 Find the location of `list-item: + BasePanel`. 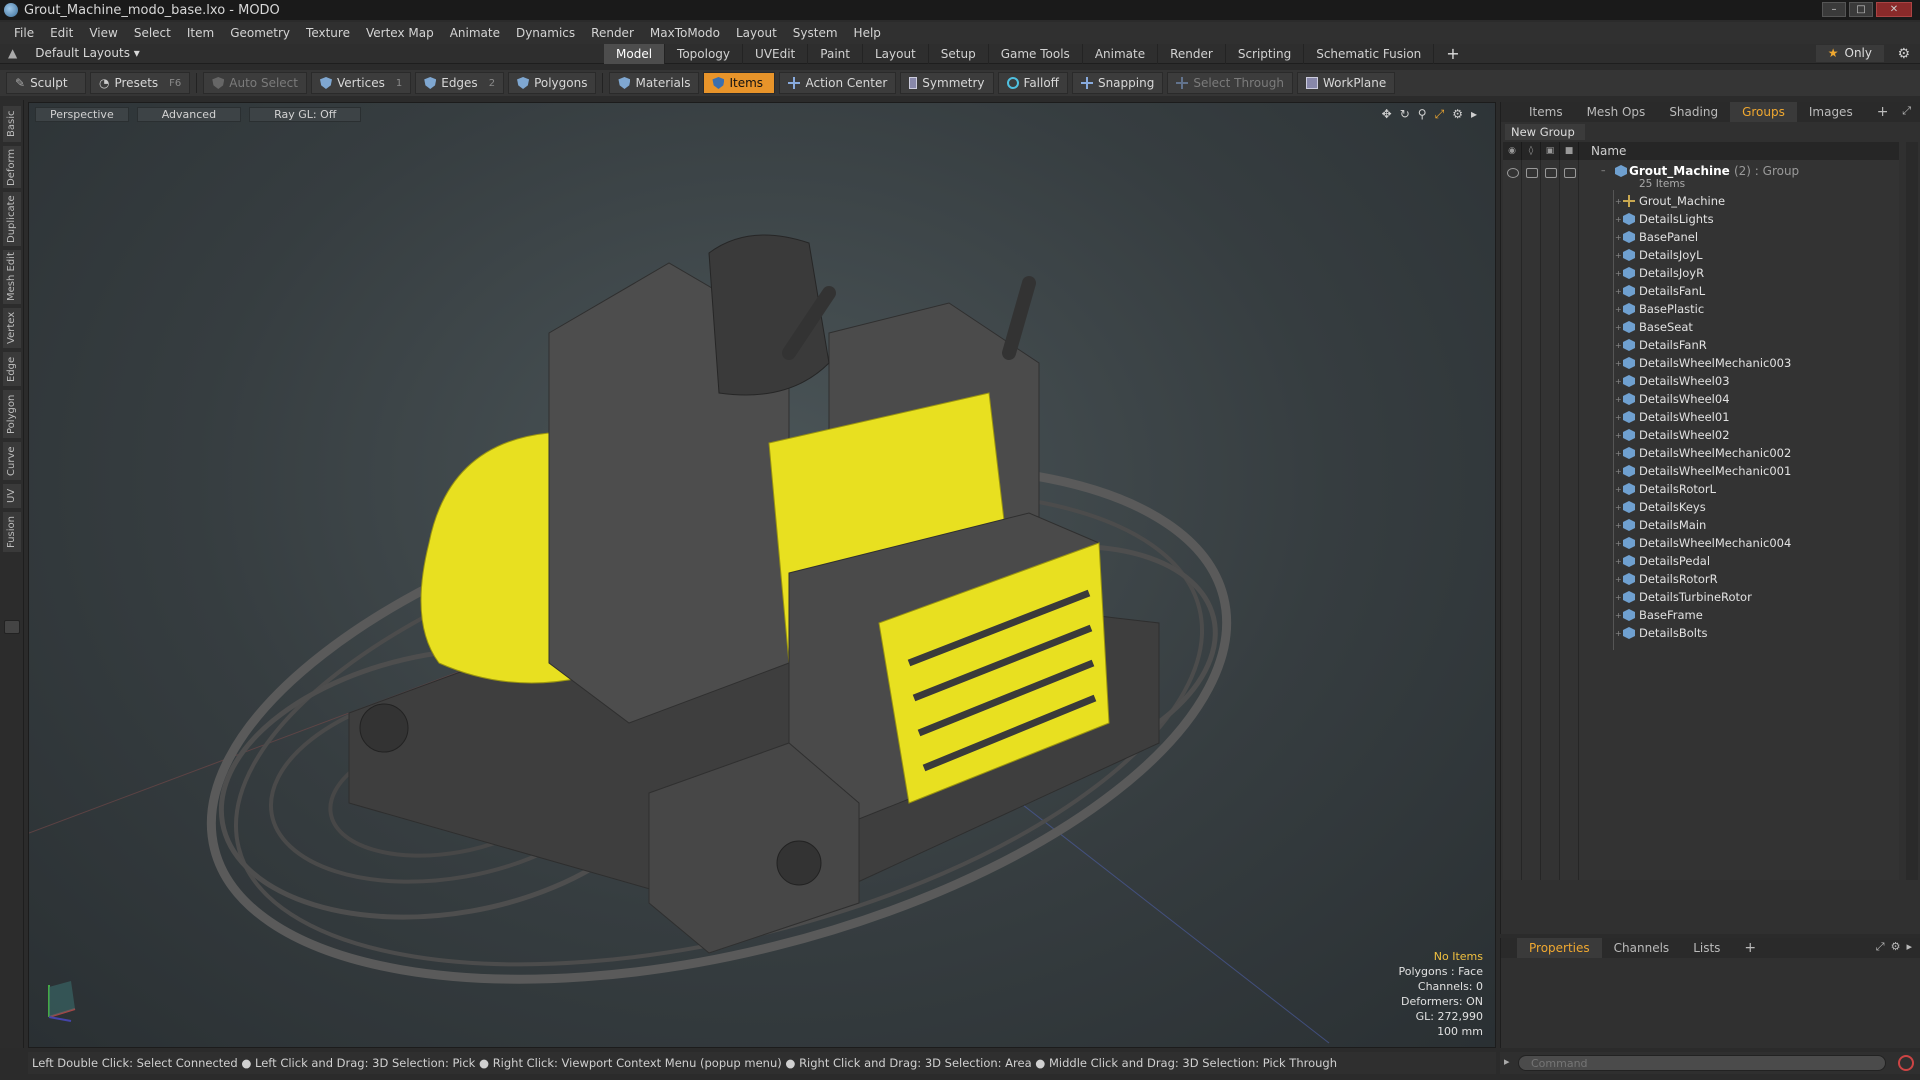

list-item: + BasePanel is located at coordinates (1656, 237).